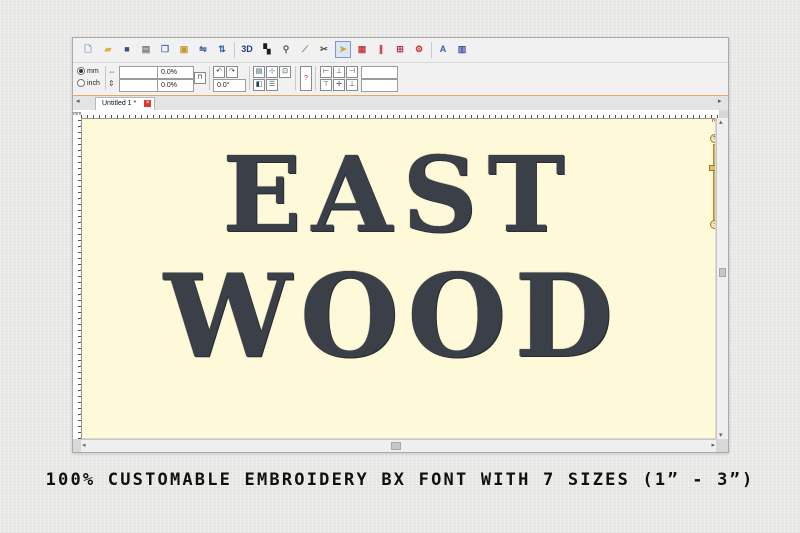 Image resolution: width=800 pixels, height=533 pixels. What do you see at coordinates (722, 278) in the screenshot?
I see `vertical-scrollbar: ▴ ▾` at bounding box center [722, 278].